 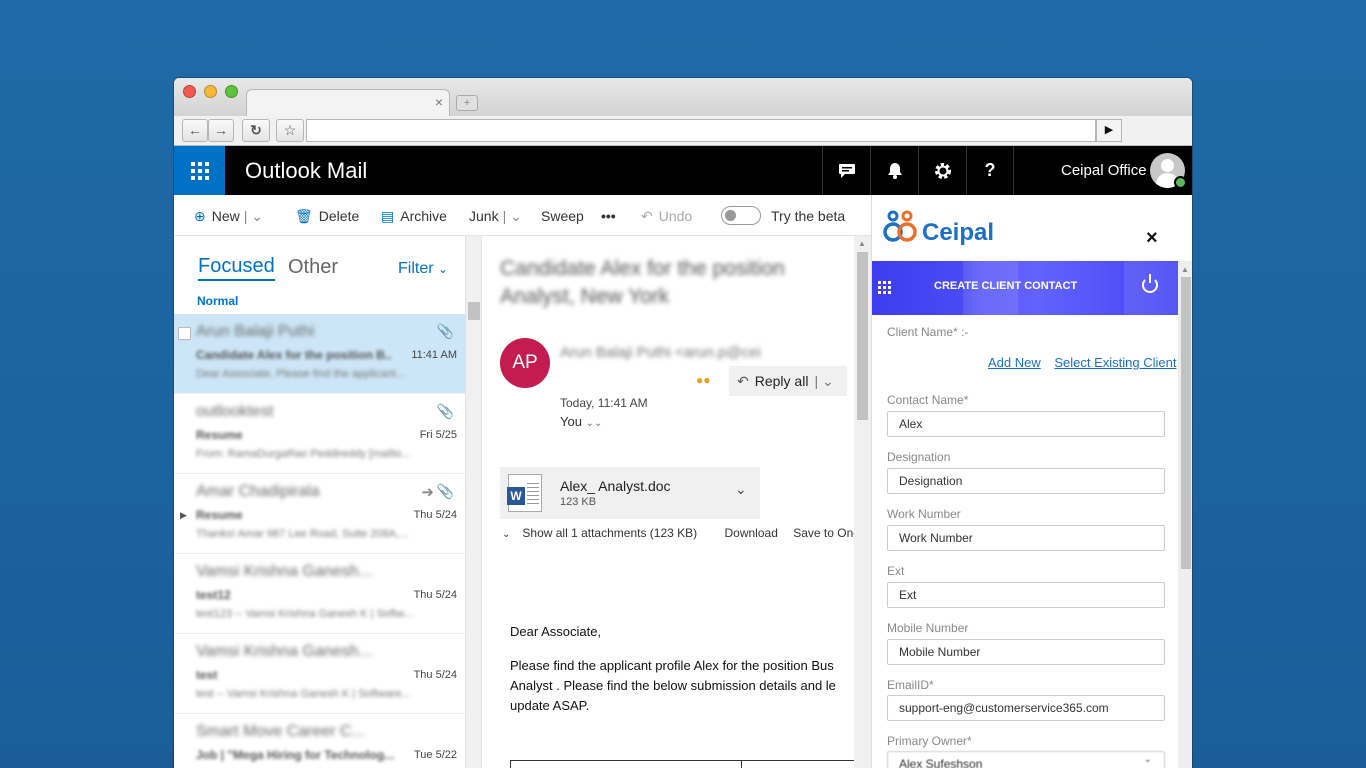 What do you see at coordinates (990, 170) in the screenshot?
I see `help-icon: ?` at bounding box center [990, 170].